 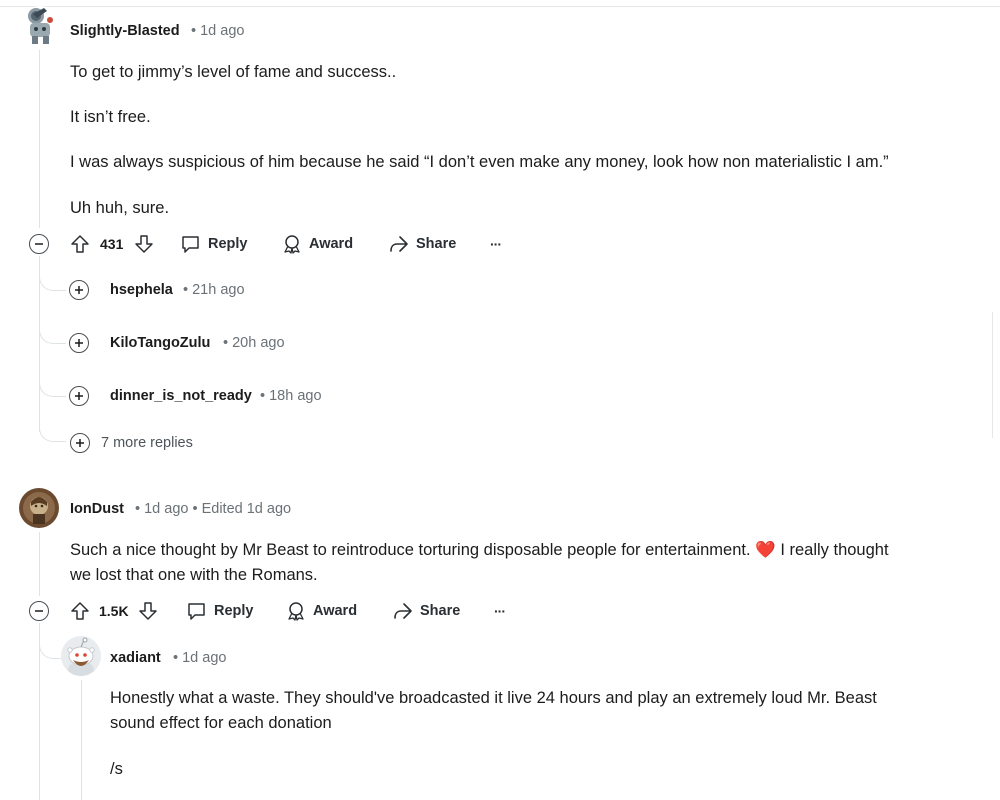 I want to click on reply-author: dinner_is_not_ready, so click(x=181, y=396).